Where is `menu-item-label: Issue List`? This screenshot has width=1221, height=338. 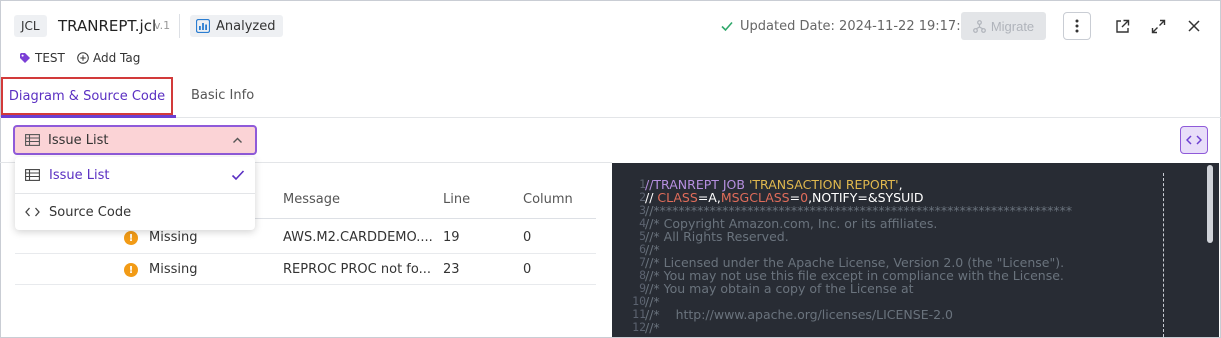
menu-item-label: Issue List is located at coordinates (79, 175).